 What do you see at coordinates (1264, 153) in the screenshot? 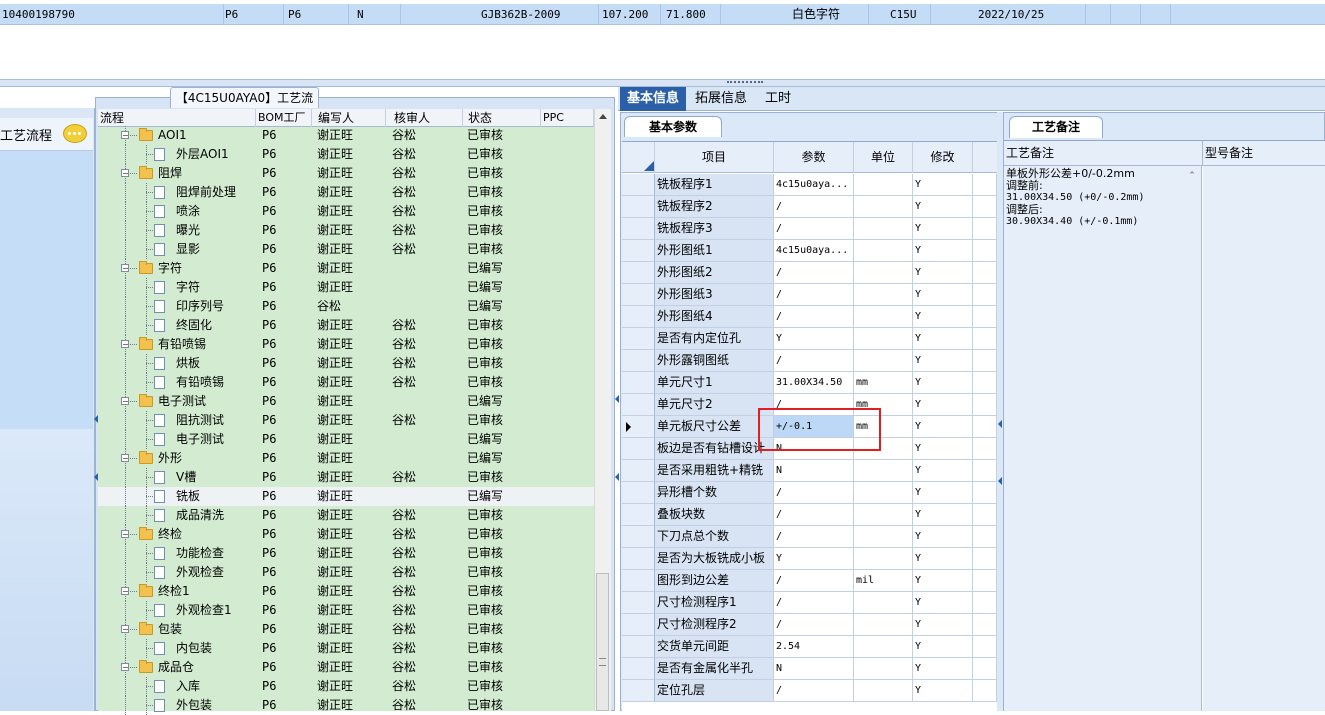
I see `col-model-note: 型号备注` at bounding box center [1264, 153].